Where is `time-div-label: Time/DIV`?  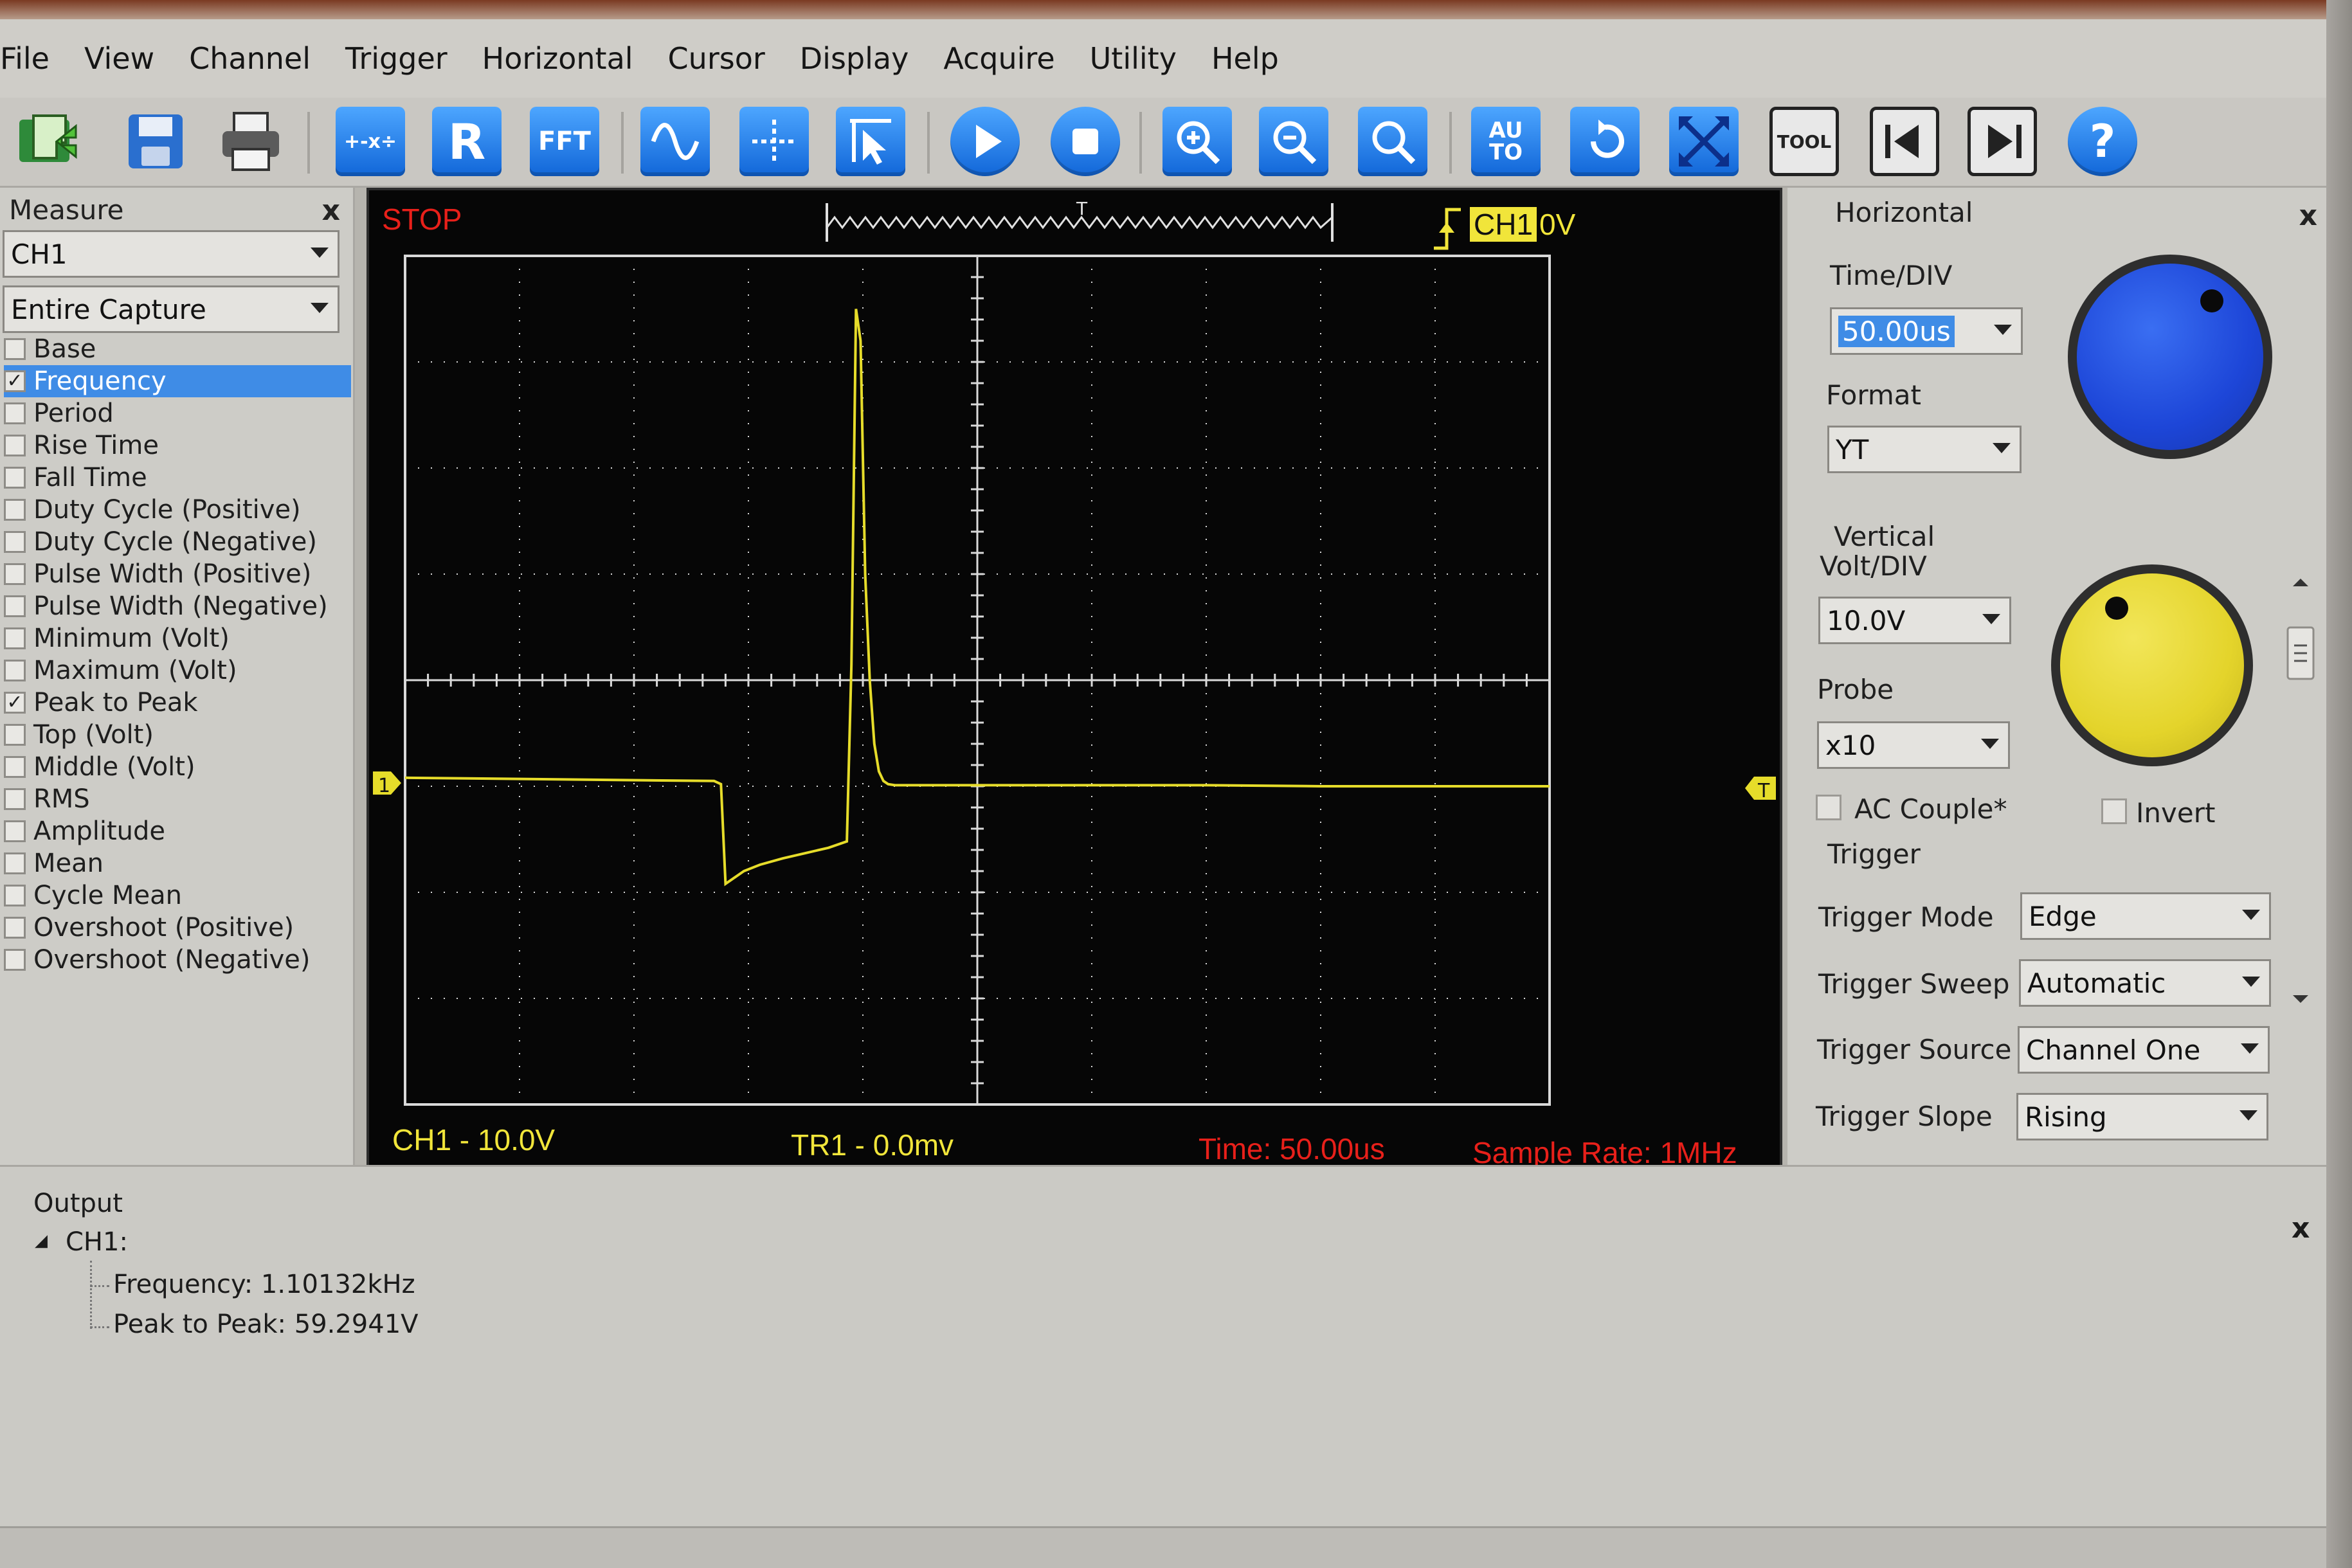 time-div-label: Time/DIV is located at coordinates (1892, 275).